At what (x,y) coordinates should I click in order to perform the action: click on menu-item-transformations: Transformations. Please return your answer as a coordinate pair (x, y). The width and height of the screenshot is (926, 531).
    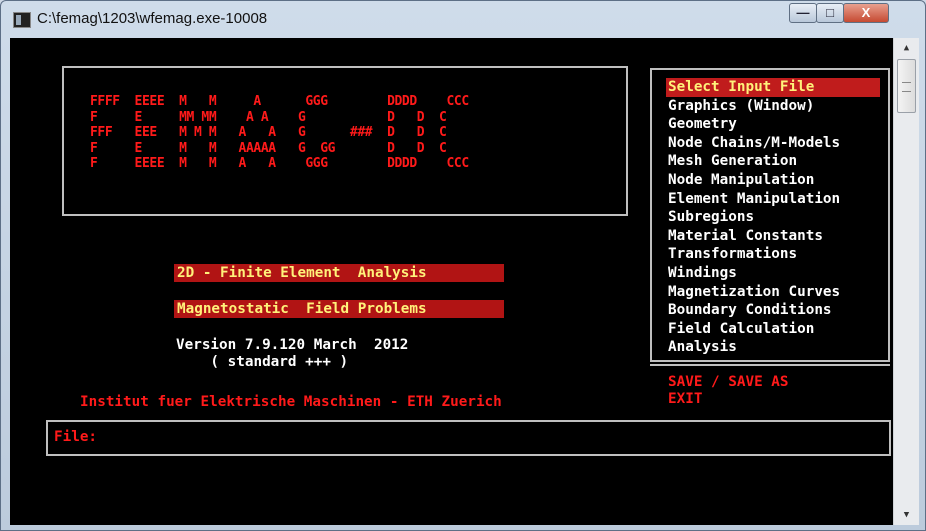
    Looking at the image, I should click on (773, 254).